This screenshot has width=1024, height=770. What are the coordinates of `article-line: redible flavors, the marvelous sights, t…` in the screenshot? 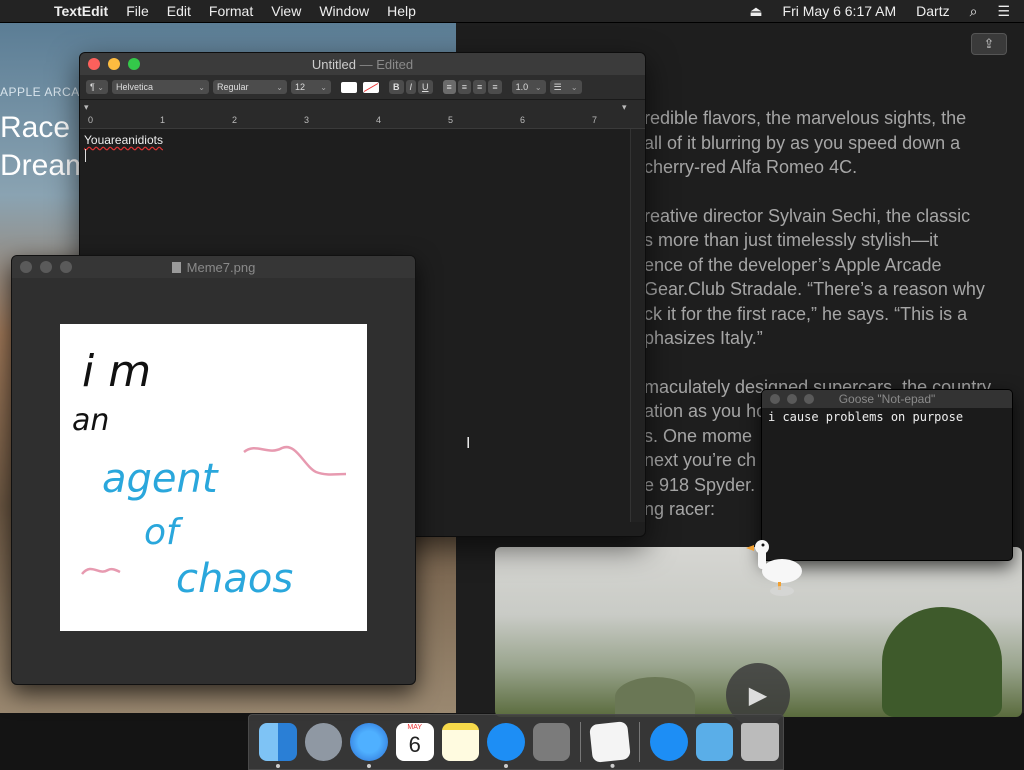 It's located at (805, 118).